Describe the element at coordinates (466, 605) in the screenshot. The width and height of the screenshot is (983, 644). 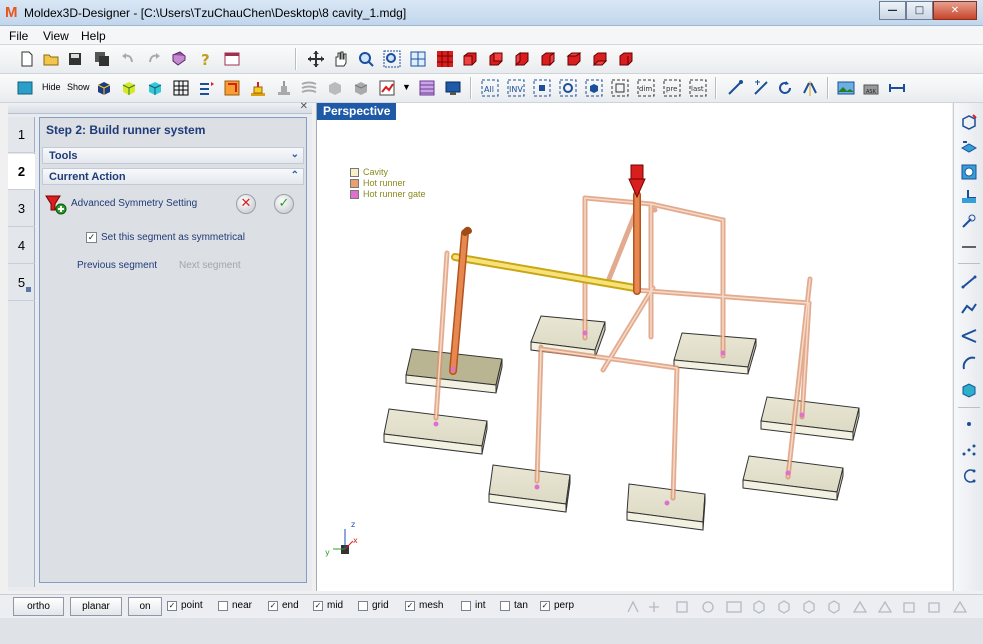
I see `snap-int-checkbox` at that location.